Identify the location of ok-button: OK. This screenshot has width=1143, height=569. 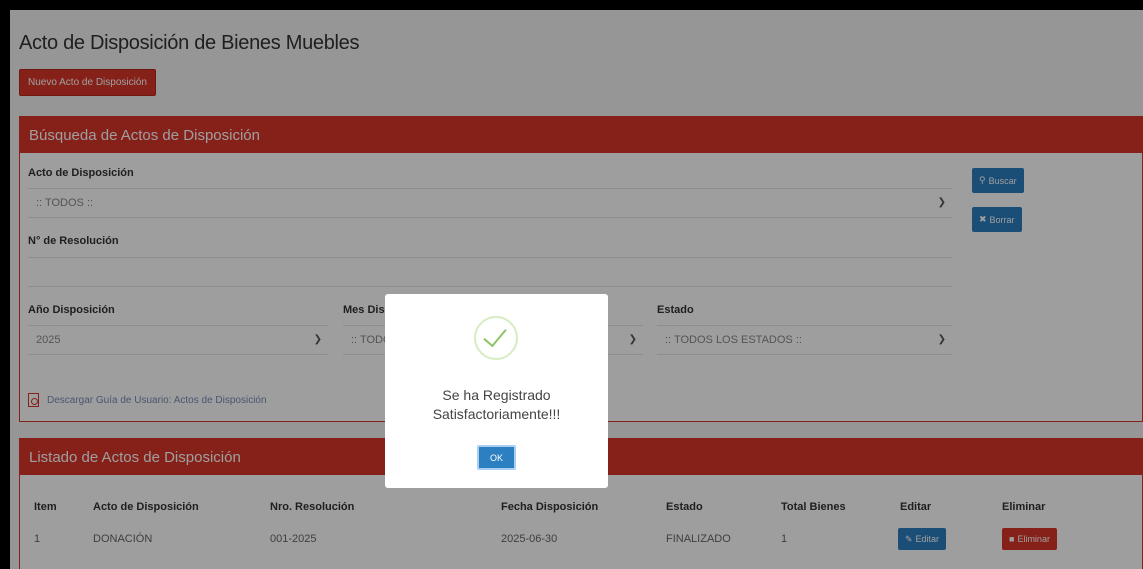
(496, 457).